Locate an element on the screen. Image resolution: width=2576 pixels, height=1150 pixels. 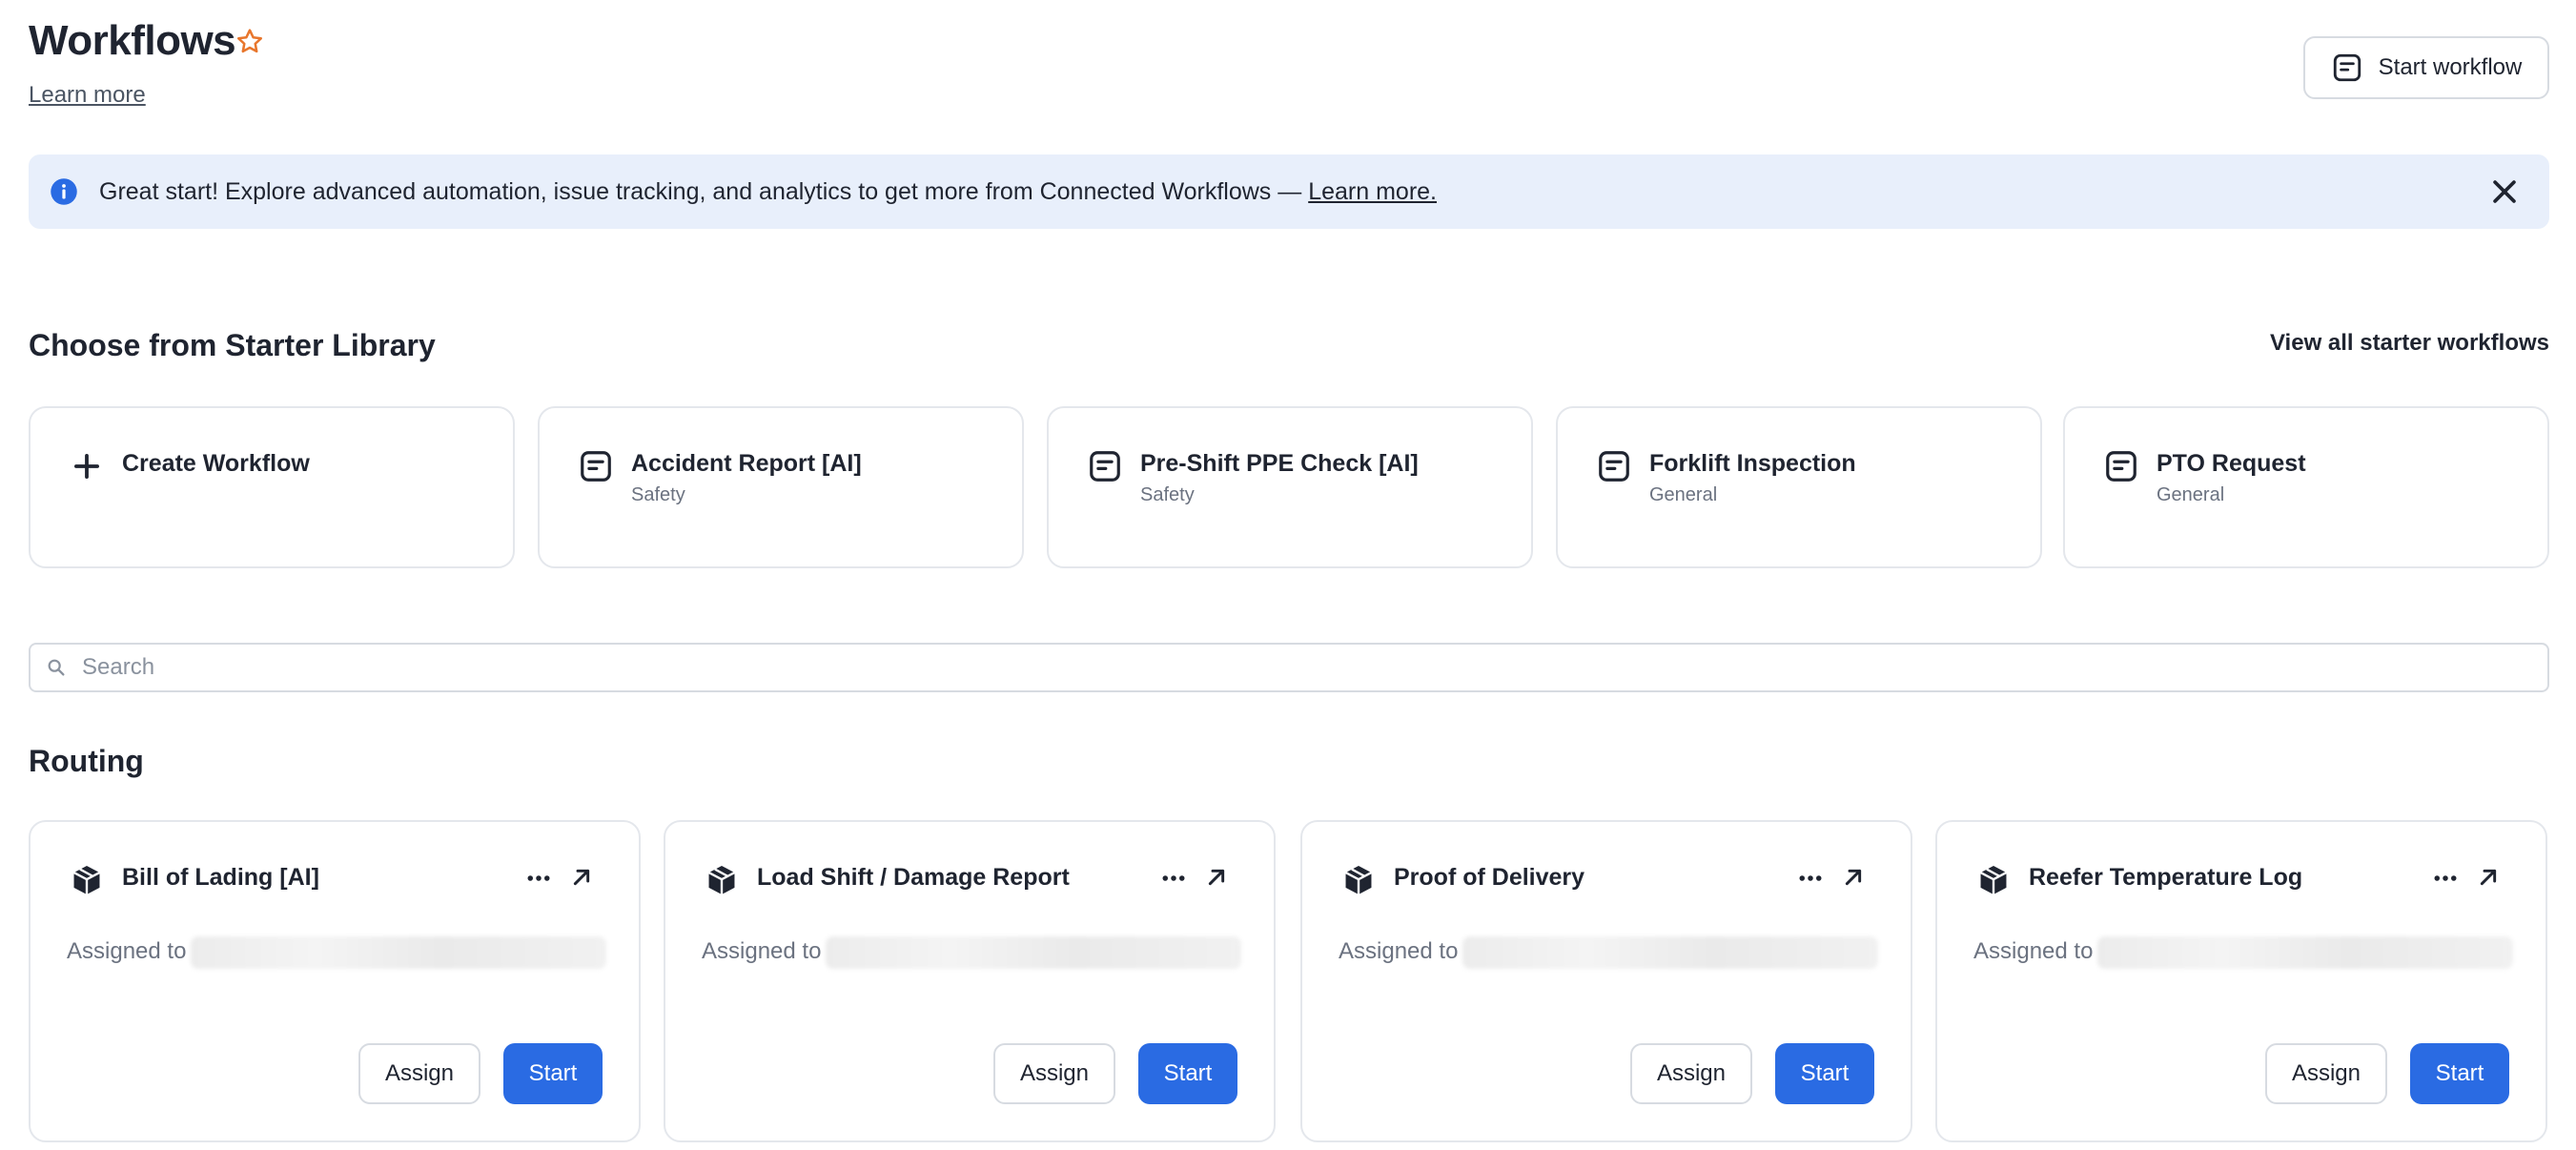
workflow-card-name: Reefer Temperature Log is located at coordinates (2166, 877).